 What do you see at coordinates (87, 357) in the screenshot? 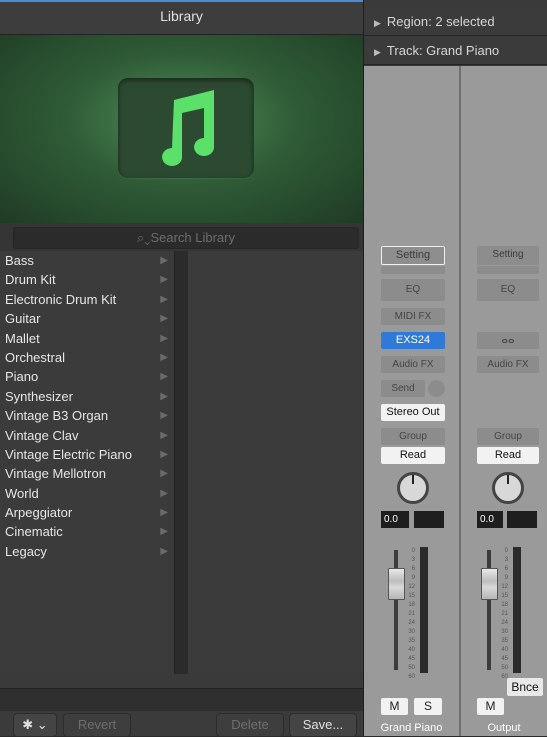
I see `list-item: Orchestral ▶` at bounding box center [87, 357].